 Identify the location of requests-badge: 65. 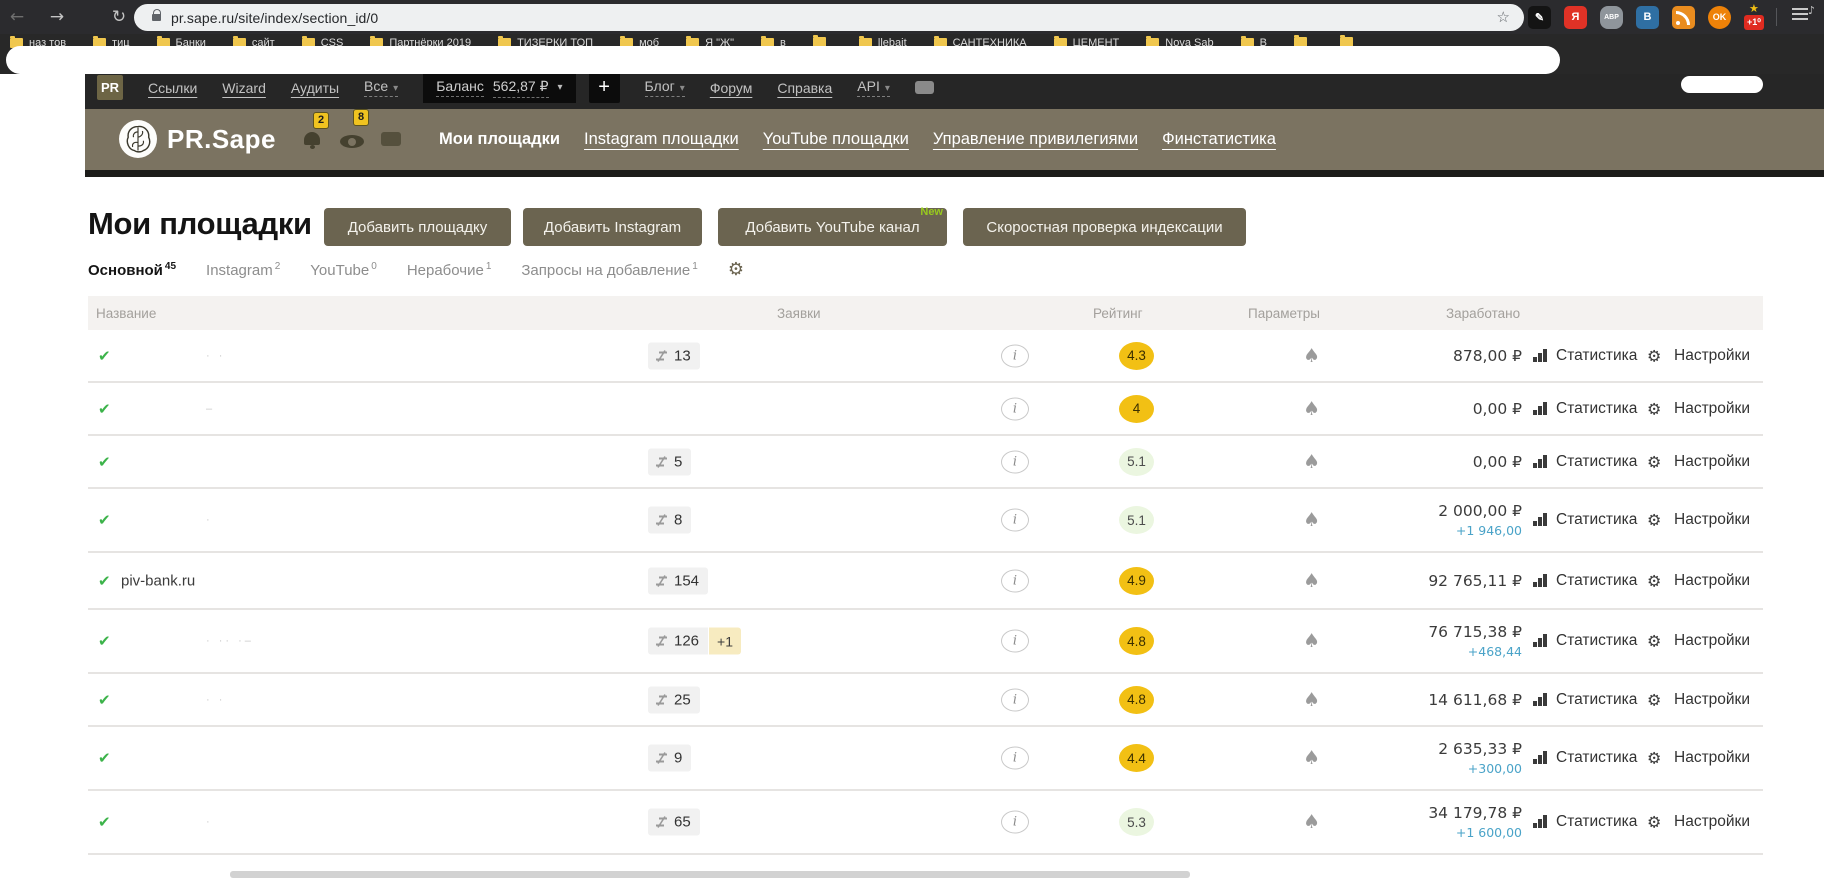
(674, 822).